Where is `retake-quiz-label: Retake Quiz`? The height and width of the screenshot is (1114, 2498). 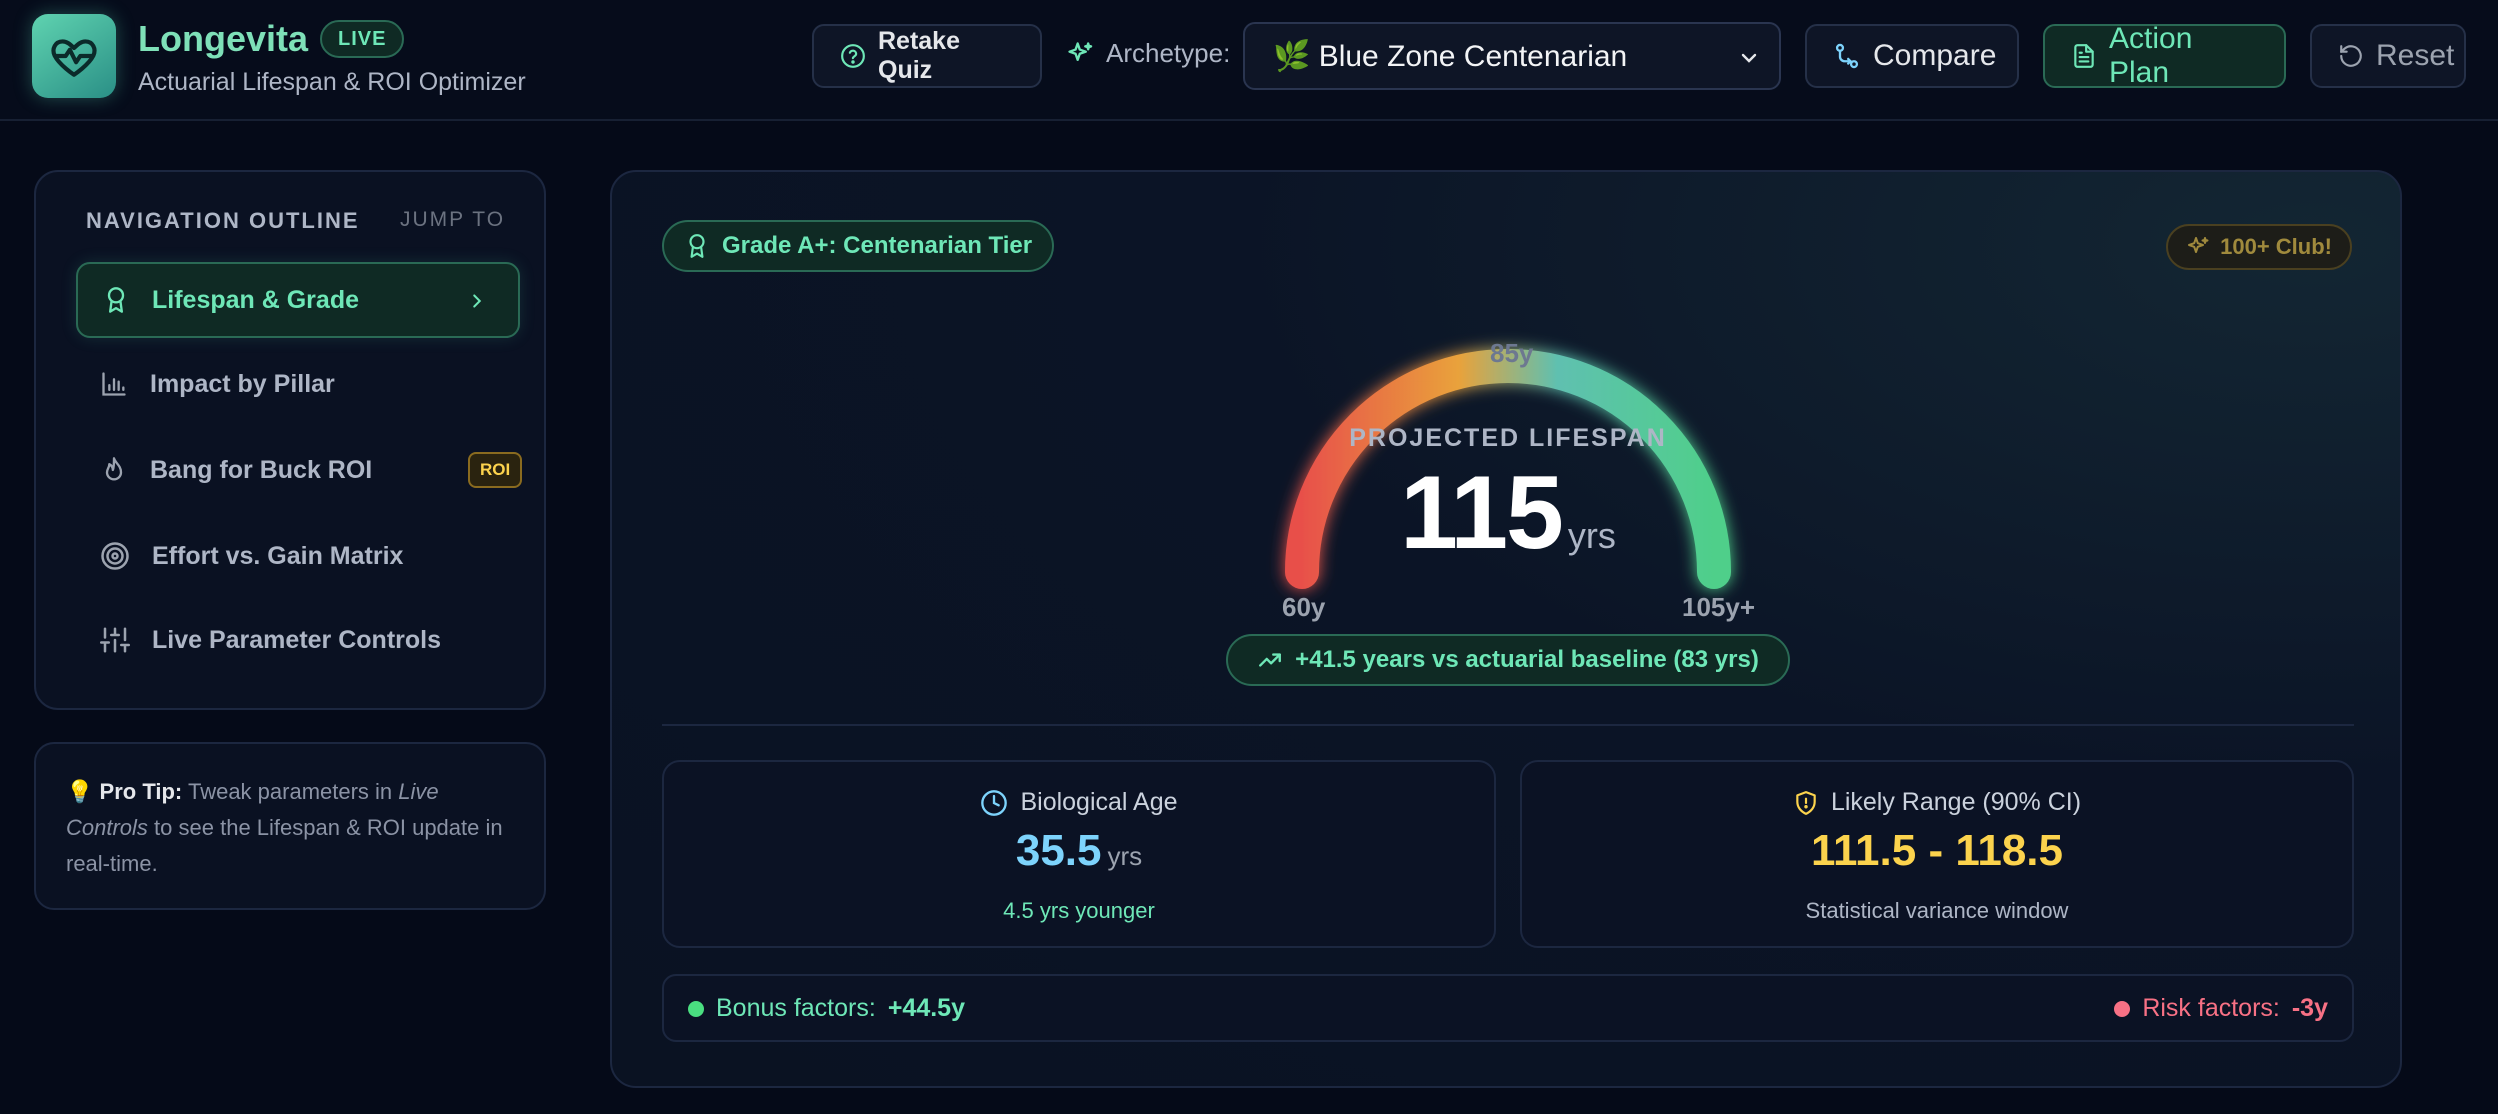
retake-quiz-label: Retake Quiz is located at coordinates (919, 55).